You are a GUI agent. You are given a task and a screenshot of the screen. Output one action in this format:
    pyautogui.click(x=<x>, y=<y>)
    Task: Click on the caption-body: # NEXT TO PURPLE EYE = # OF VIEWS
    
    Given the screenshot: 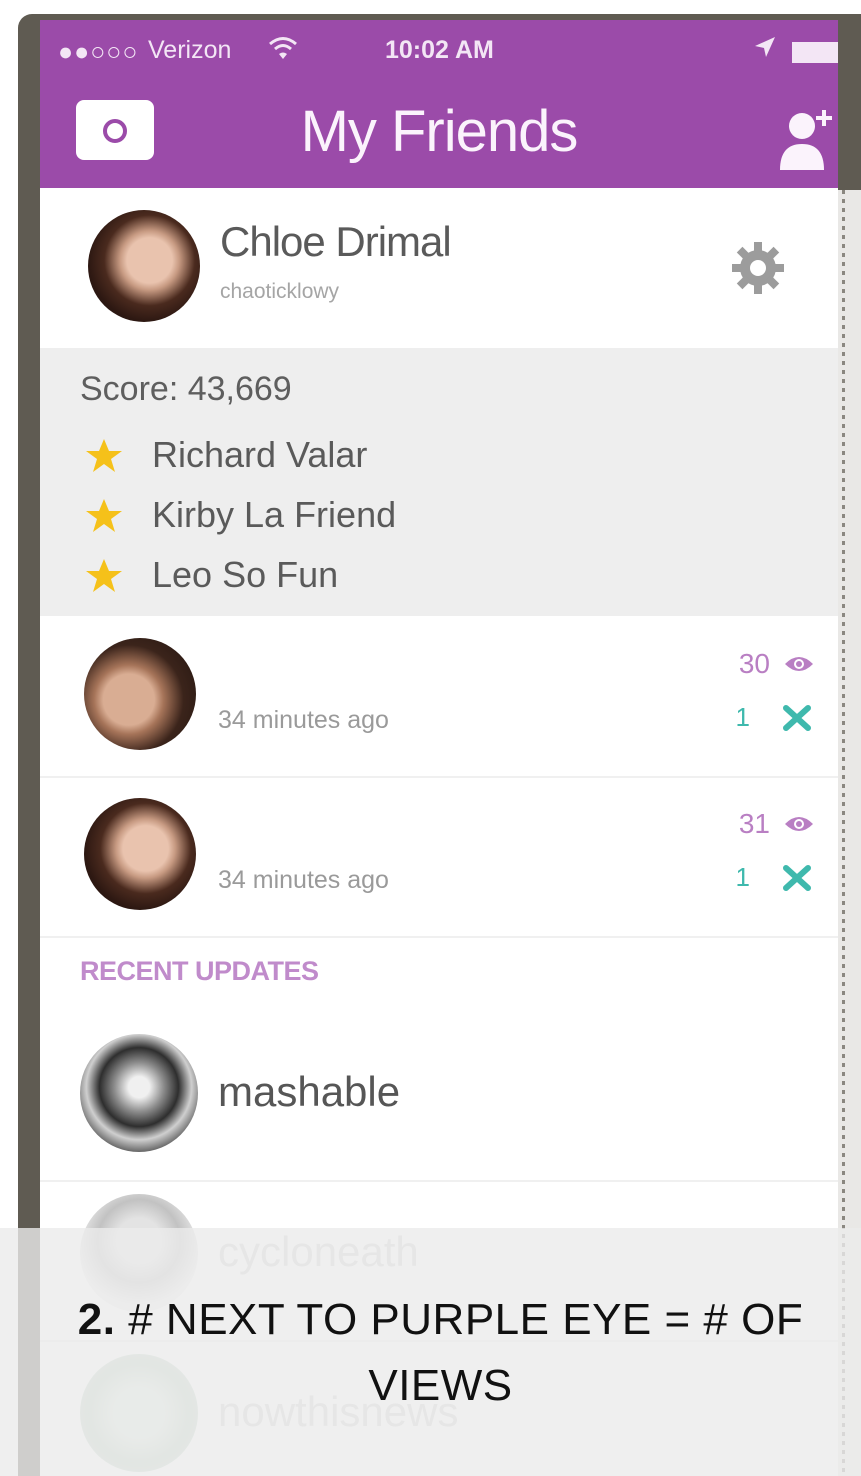 What is the action you would take?
    pyautogui.click(x=466, y=1352)
    